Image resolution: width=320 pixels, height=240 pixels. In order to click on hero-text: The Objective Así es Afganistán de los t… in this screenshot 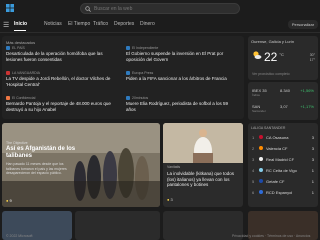, I will do `click(41, 158)`.